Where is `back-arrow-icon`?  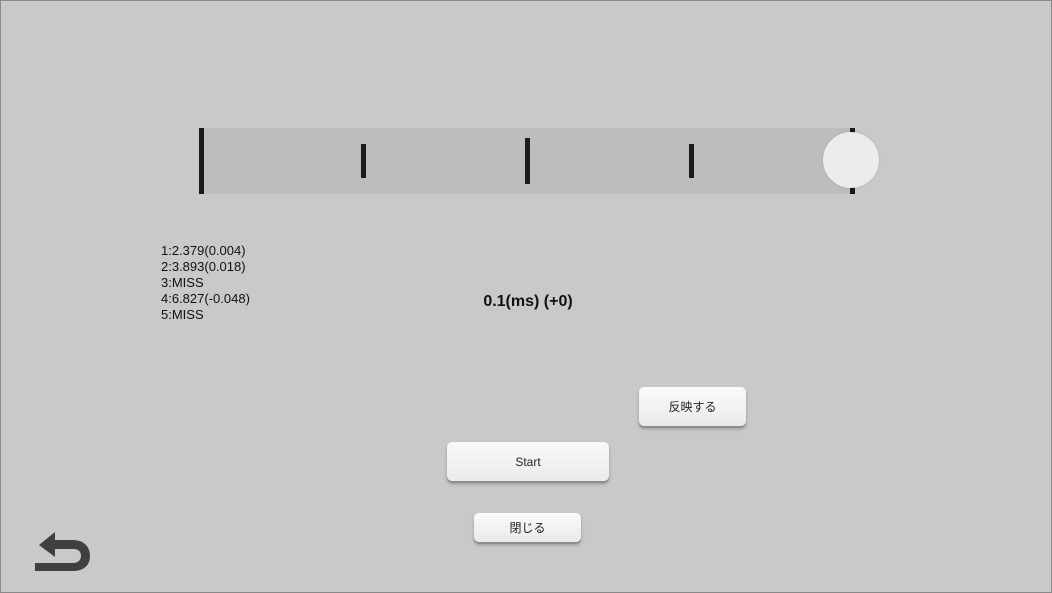 back-arrow-icon is located at coordinates (63, 552).